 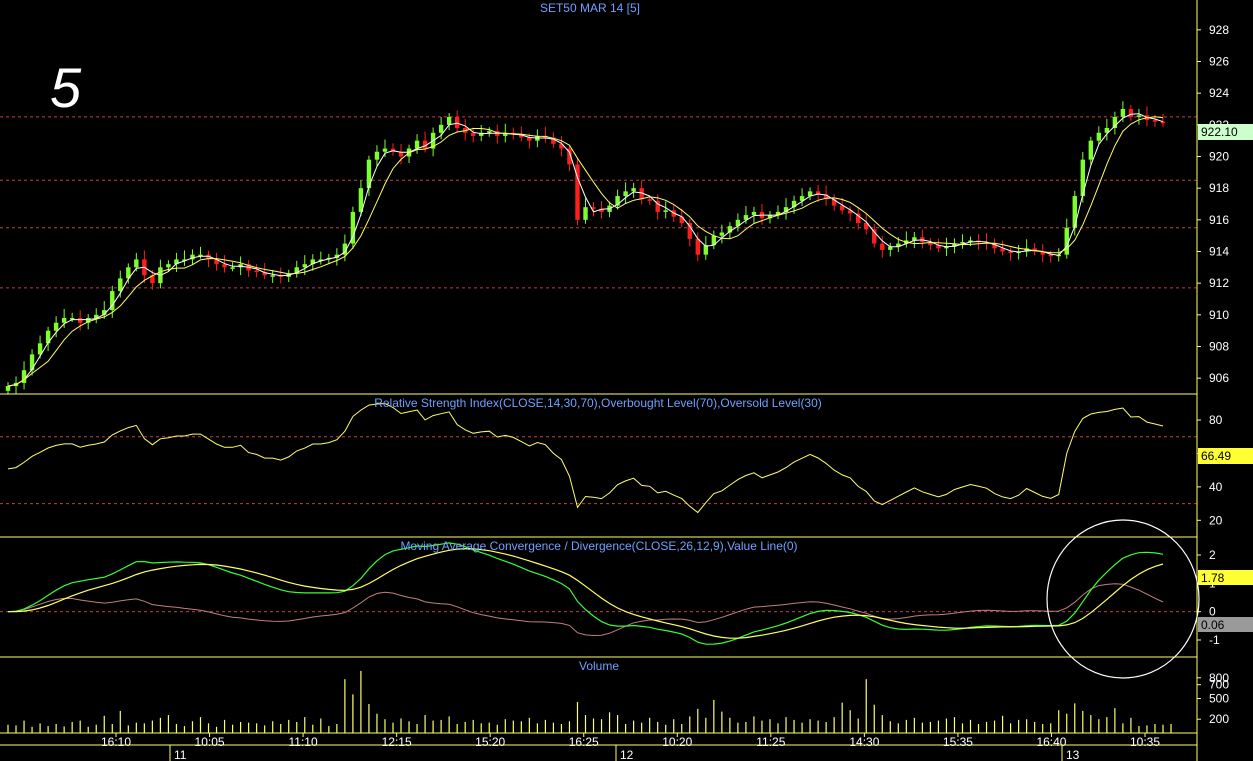 I want to click on price-last-badge: 922.10, so click(x=1225, y=132).